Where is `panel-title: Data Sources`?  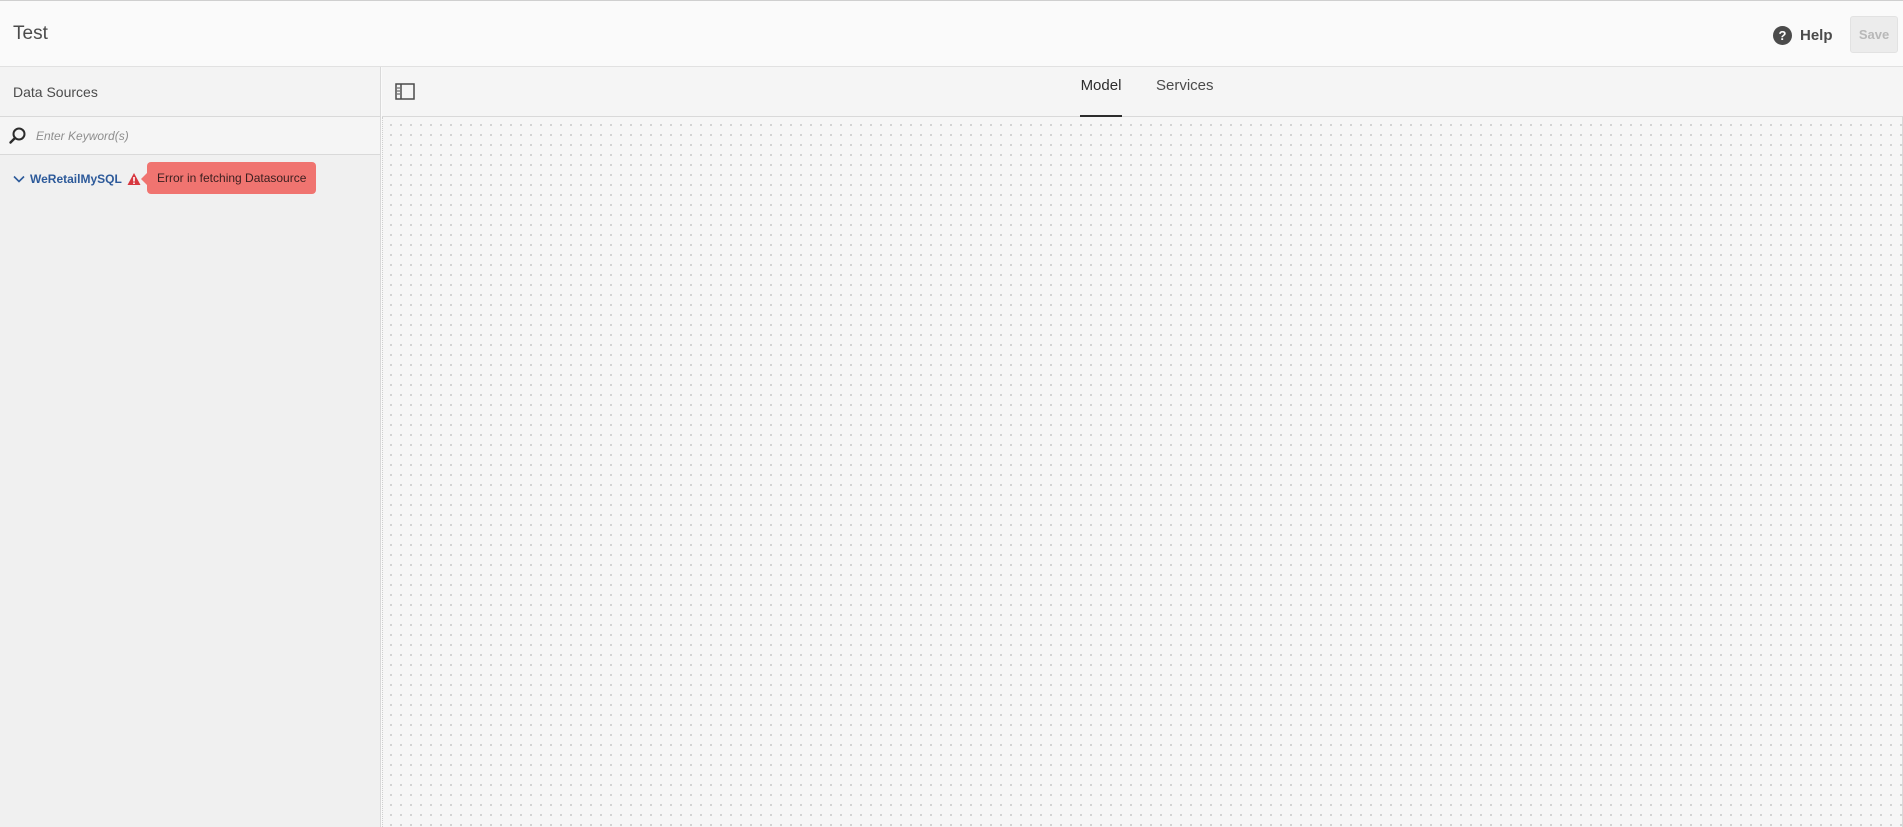
panel-title: Data Sources is located at coordinates (190, 92).